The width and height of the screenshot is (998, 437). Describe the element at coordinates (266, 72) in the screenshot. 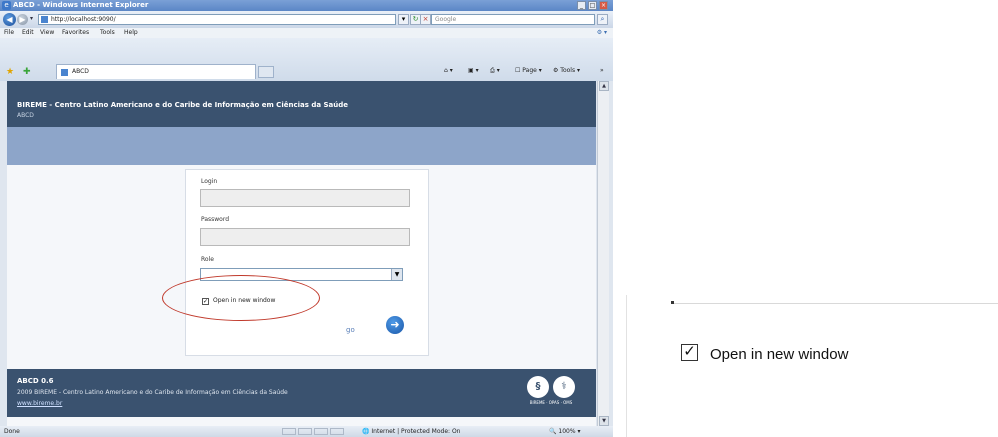

I see `new-tab-button` at that location.